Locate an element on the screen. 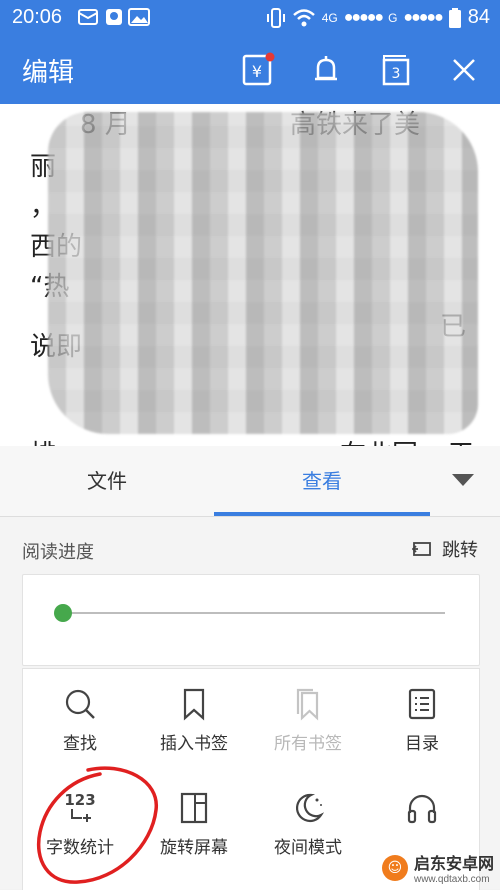 The height and width of the screenshot is (890, 500). progress-track is located at coordinates (250, 613).